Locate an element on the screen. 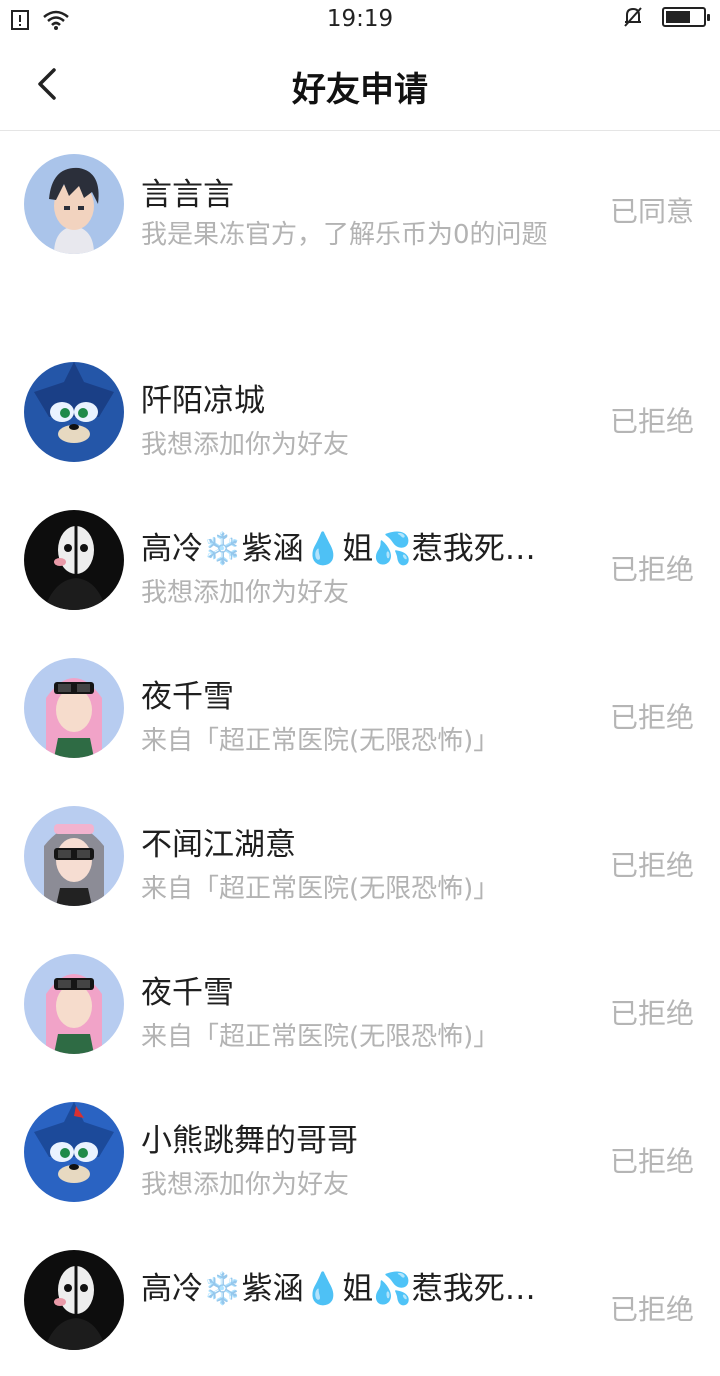 This screenshot has height=1376, width=720. request-status: 已同意 is located at coordinates (651, 211).